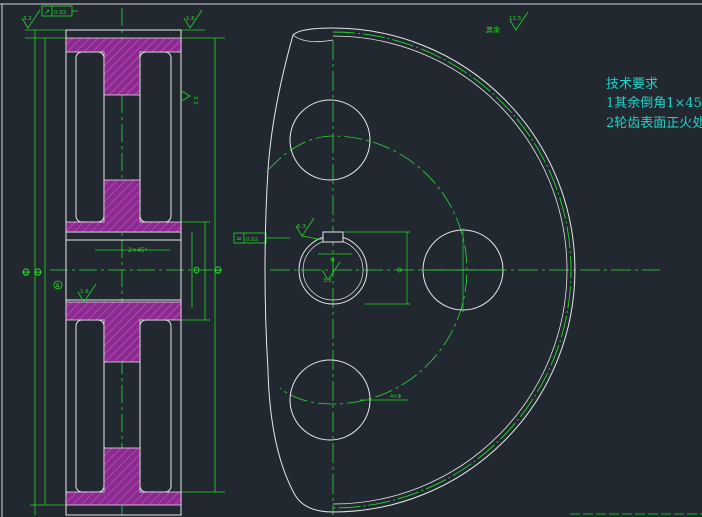 Image resolution: width=702 pixels, height=517 pixels. What do you see at coordinates (507, 22) in the screenshot?
I see `roughness-top-right: 其余 12.5` at bounding box center [507, 22].